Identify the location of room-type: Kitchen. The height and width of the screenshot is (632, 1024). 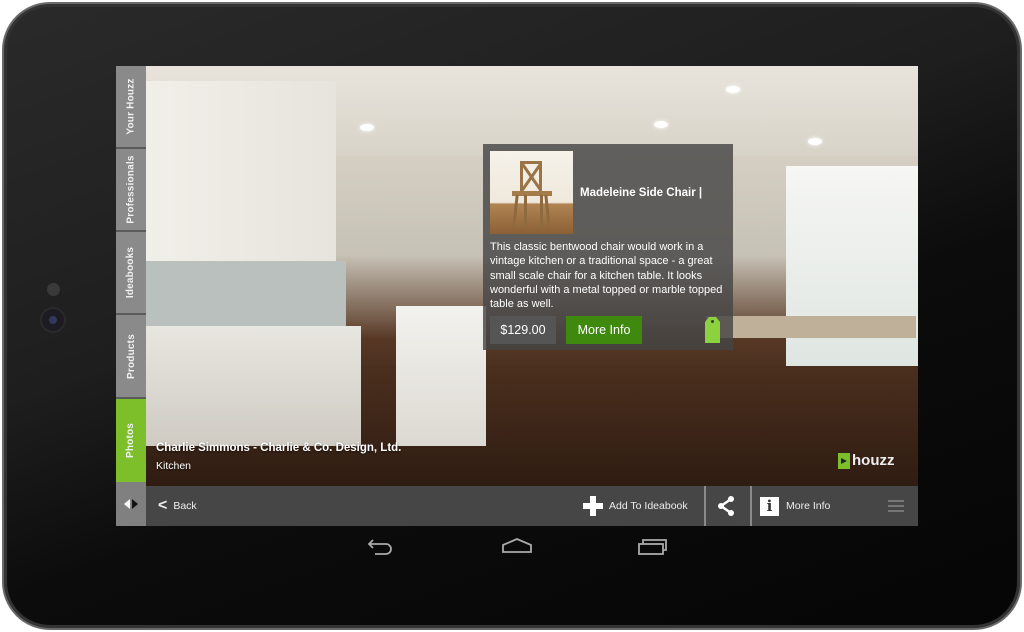
(174, 466).